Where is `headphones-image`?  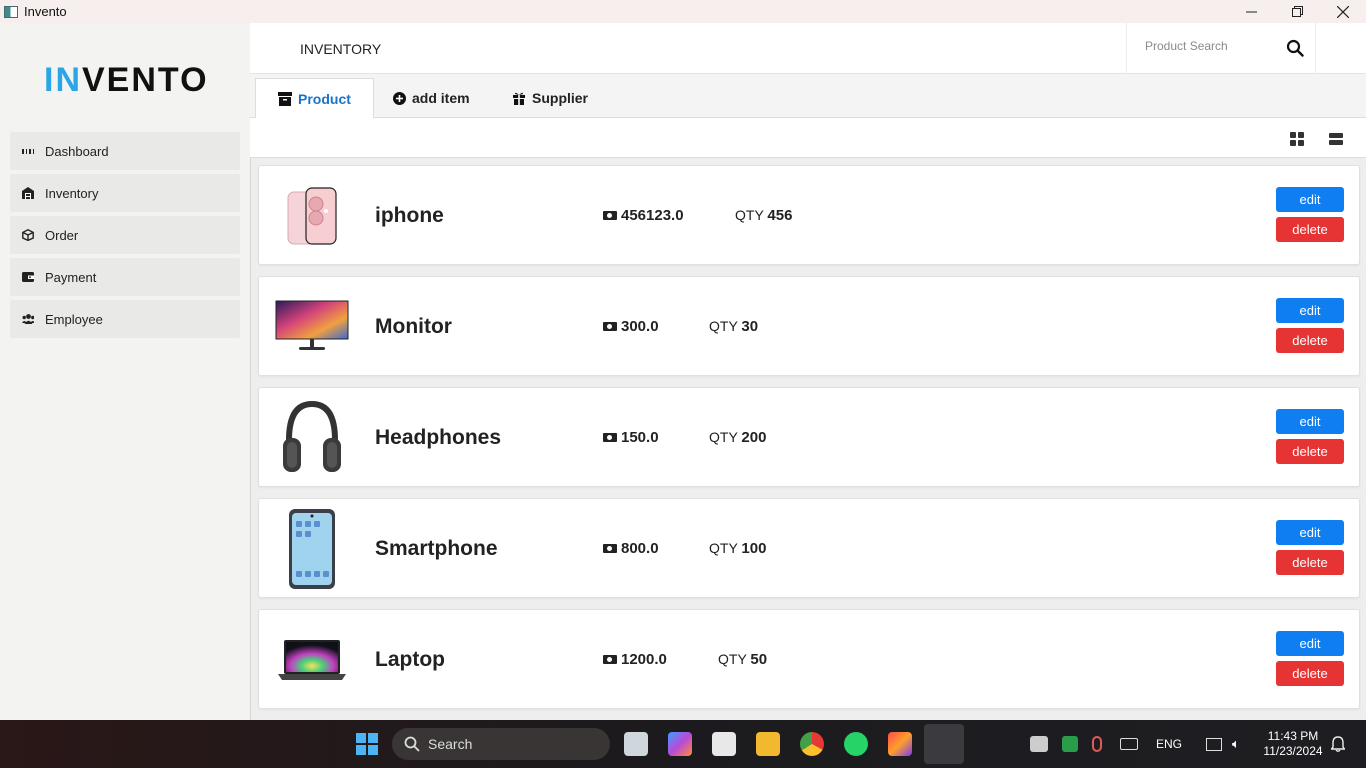 headphones-image is located at coordinates (312, 437).